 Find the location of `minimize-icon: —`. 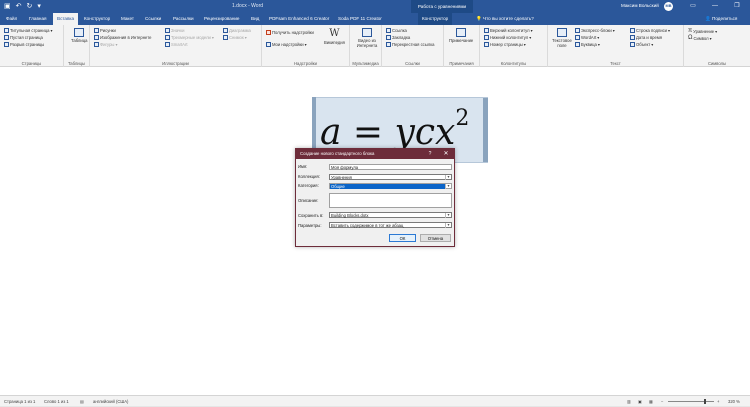

minimize-icon: — is located at coordinates (715, 6).